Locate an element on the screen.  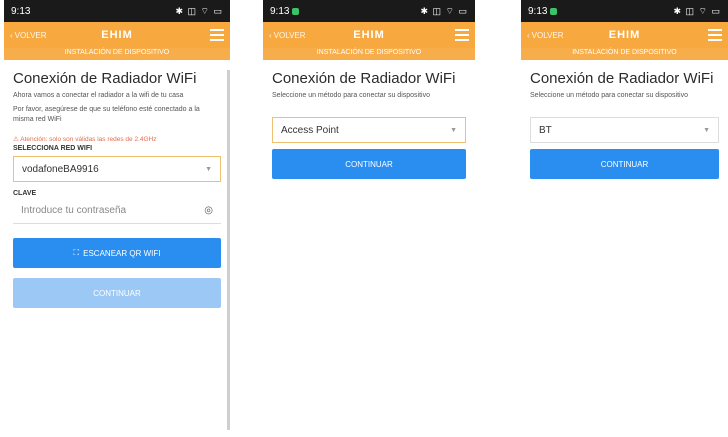
scan-qr-wifi-button: ⛶ ESCANEAR QR WIFI is located at coordinates (117, 253).